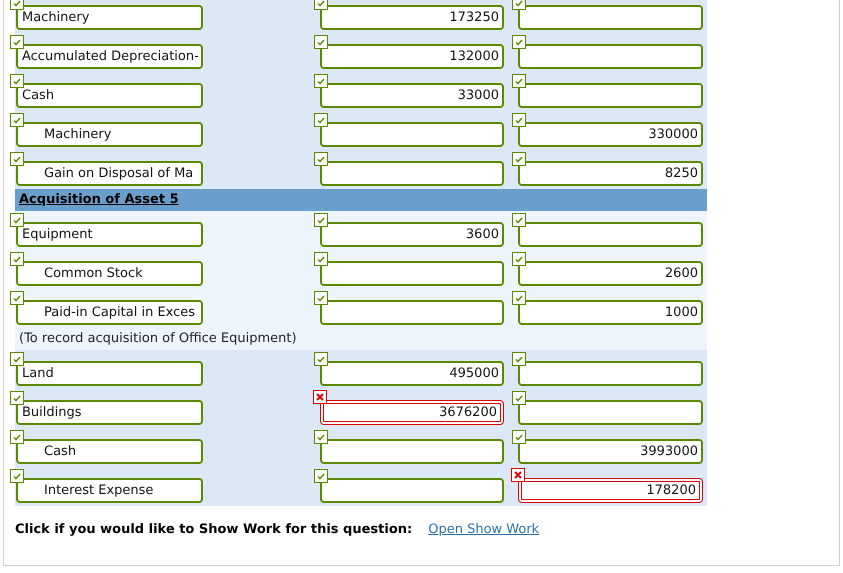 Image resolution: width=843 pixels, height=573 pixels. What do you see at coordinates (109, 234) in the screenshot?
I see `answer-field: Equipment` at bounding box center [109, 234].